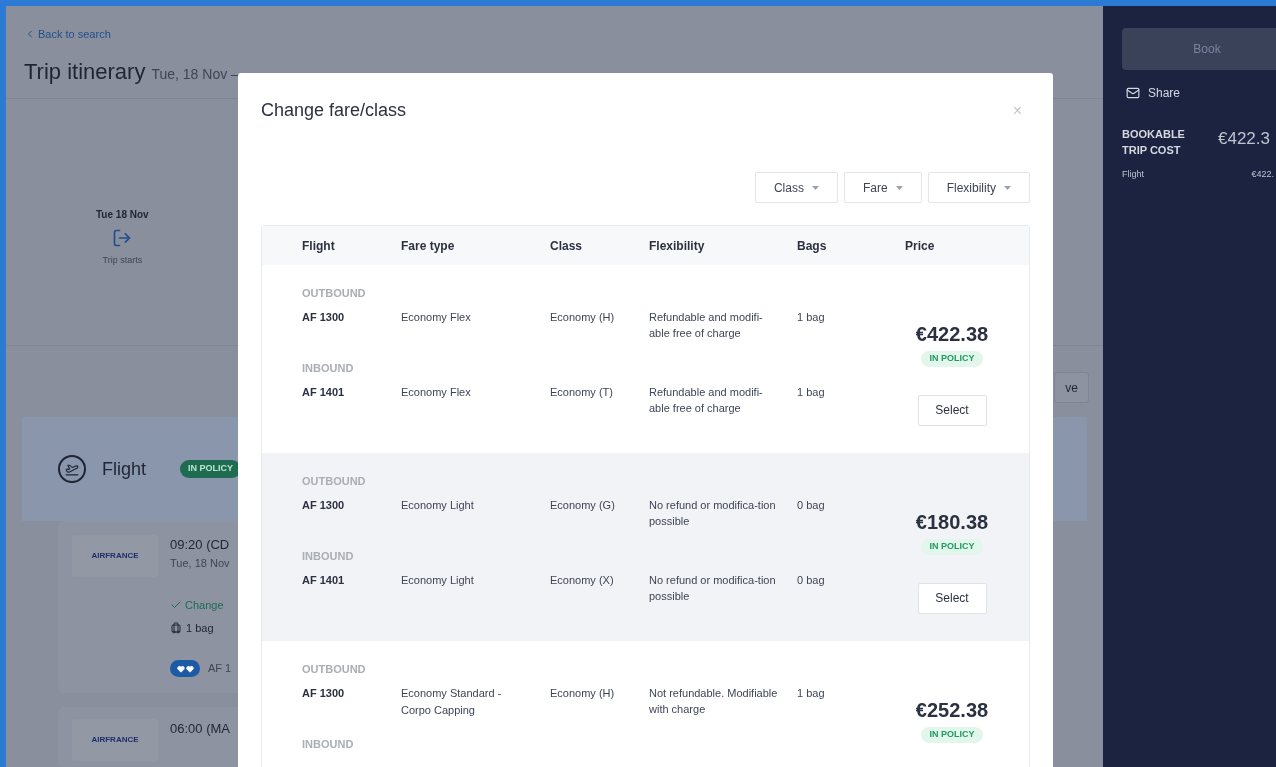 The image size is (1276, 767). What do you see at coordinates (220, 669) in the screenshot?
I see `flight-number: AF 1` at bounding box center [220, 669].